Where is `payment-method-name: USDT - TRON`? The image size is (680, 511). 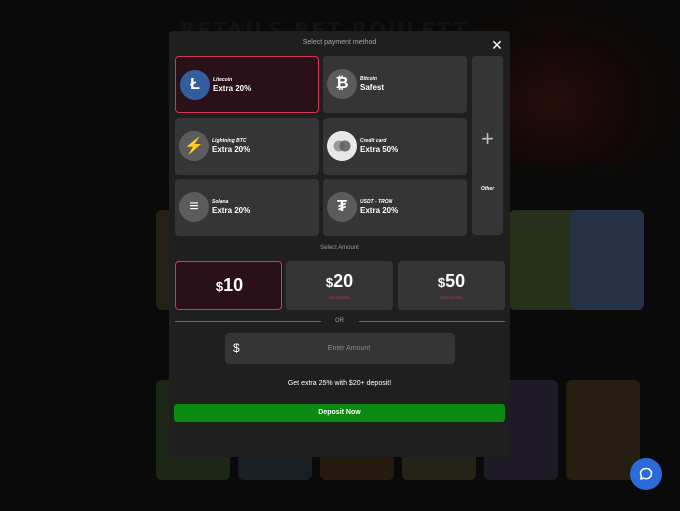 payment-method-name: USDT - TRON is located at coordinates (376, 202).